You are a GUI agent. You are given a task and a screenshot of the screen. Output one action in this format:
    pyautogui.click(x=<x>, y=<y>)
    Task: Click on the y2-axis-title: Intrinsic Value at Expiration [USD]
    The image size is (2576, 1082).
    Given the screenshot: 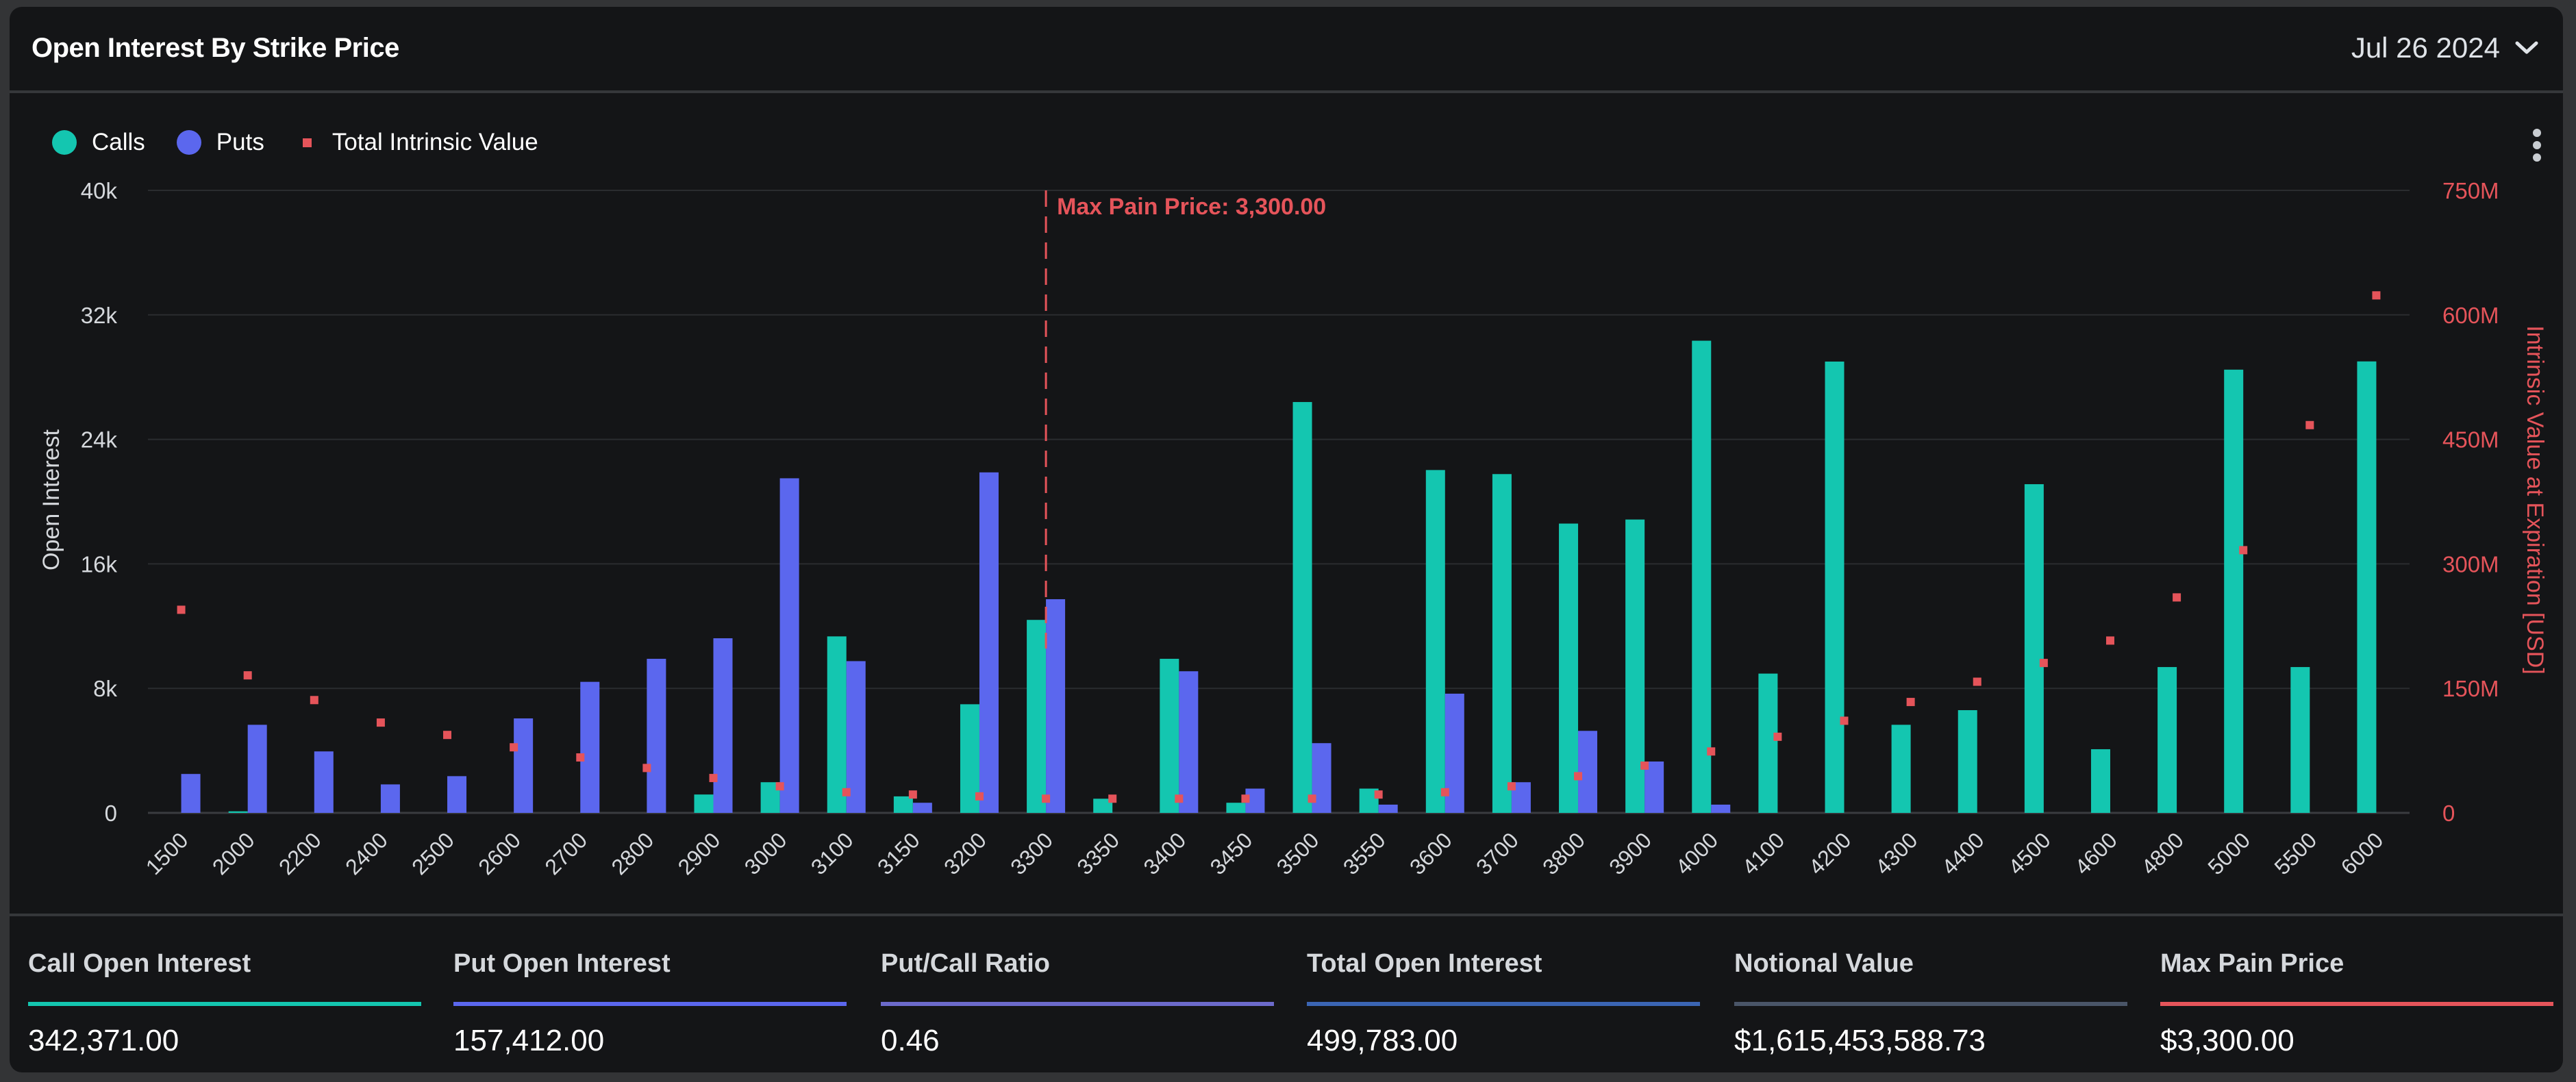 What is the action you would take?
    pyautogui.click(x=2535, y=500)
    